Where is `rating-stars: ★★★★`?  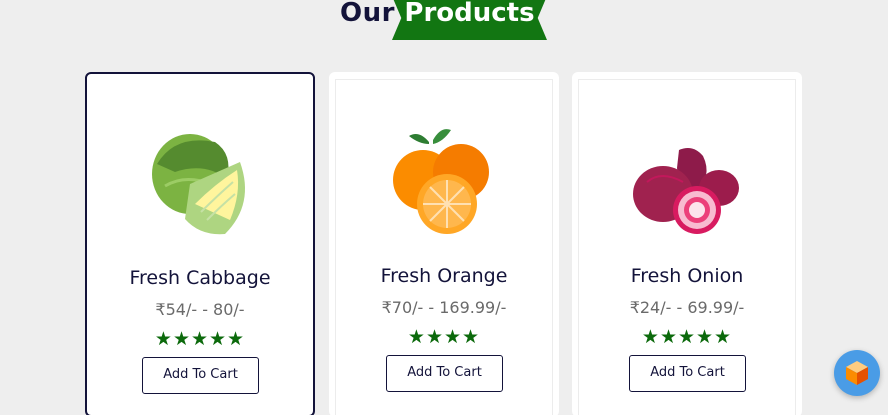
rating-stars: ★★★★ is located at coordinates (444, 337).